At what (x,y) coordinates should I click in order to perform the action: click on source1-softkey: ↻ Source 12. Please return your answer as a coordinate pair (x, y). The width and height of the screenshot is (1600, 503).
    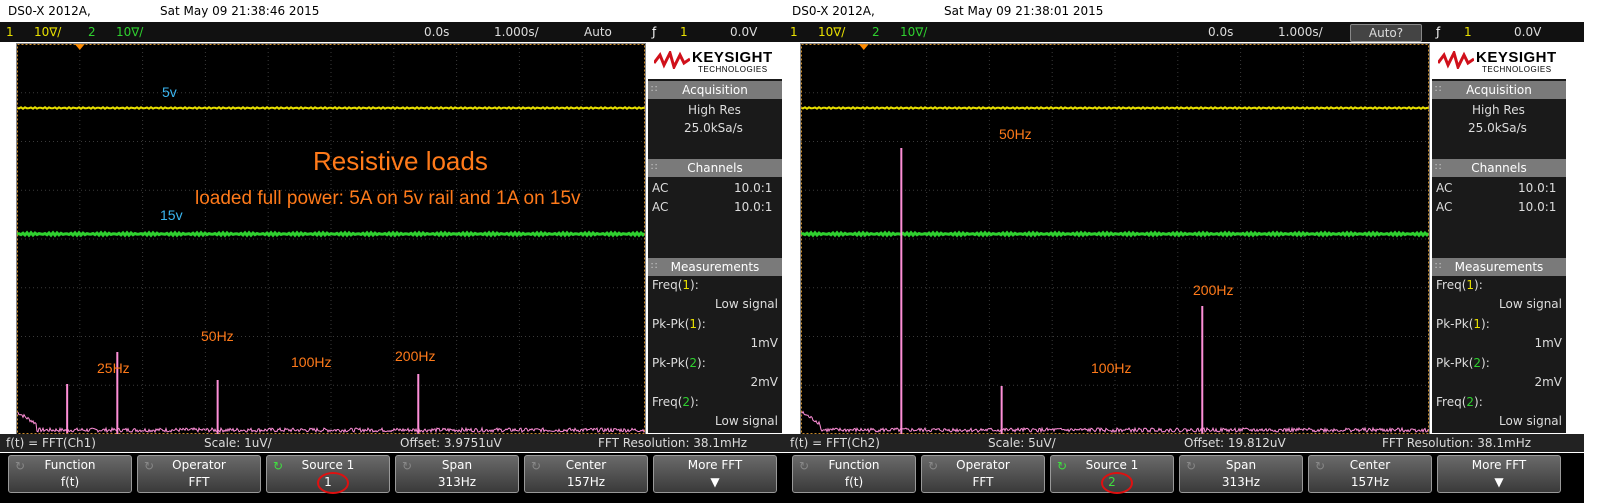
    Looking at the image, I should click on (1112, 474).